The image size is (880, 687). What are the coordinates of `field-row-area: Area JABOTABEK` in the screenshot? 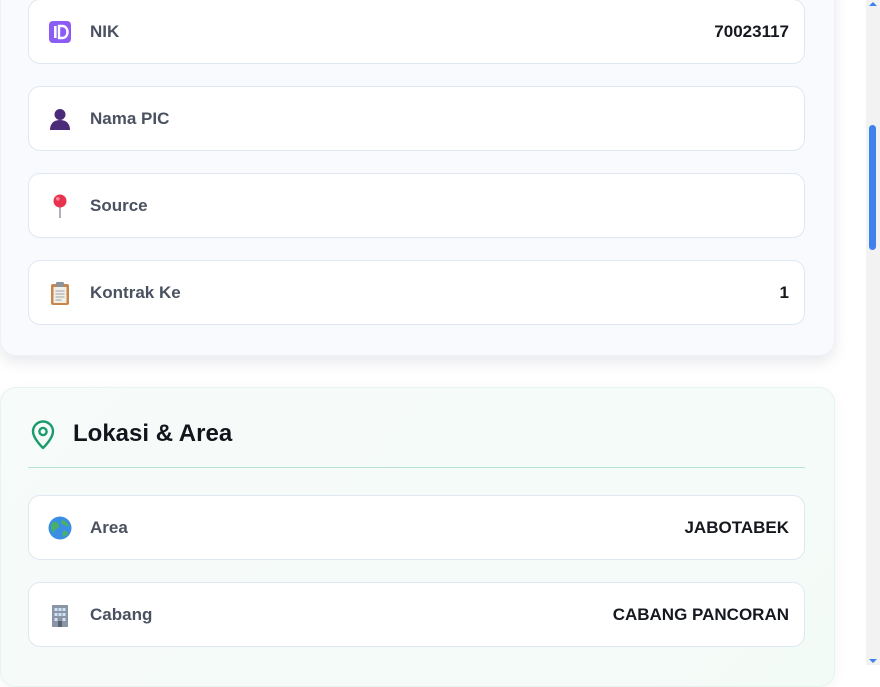 It's located at (416, 527).